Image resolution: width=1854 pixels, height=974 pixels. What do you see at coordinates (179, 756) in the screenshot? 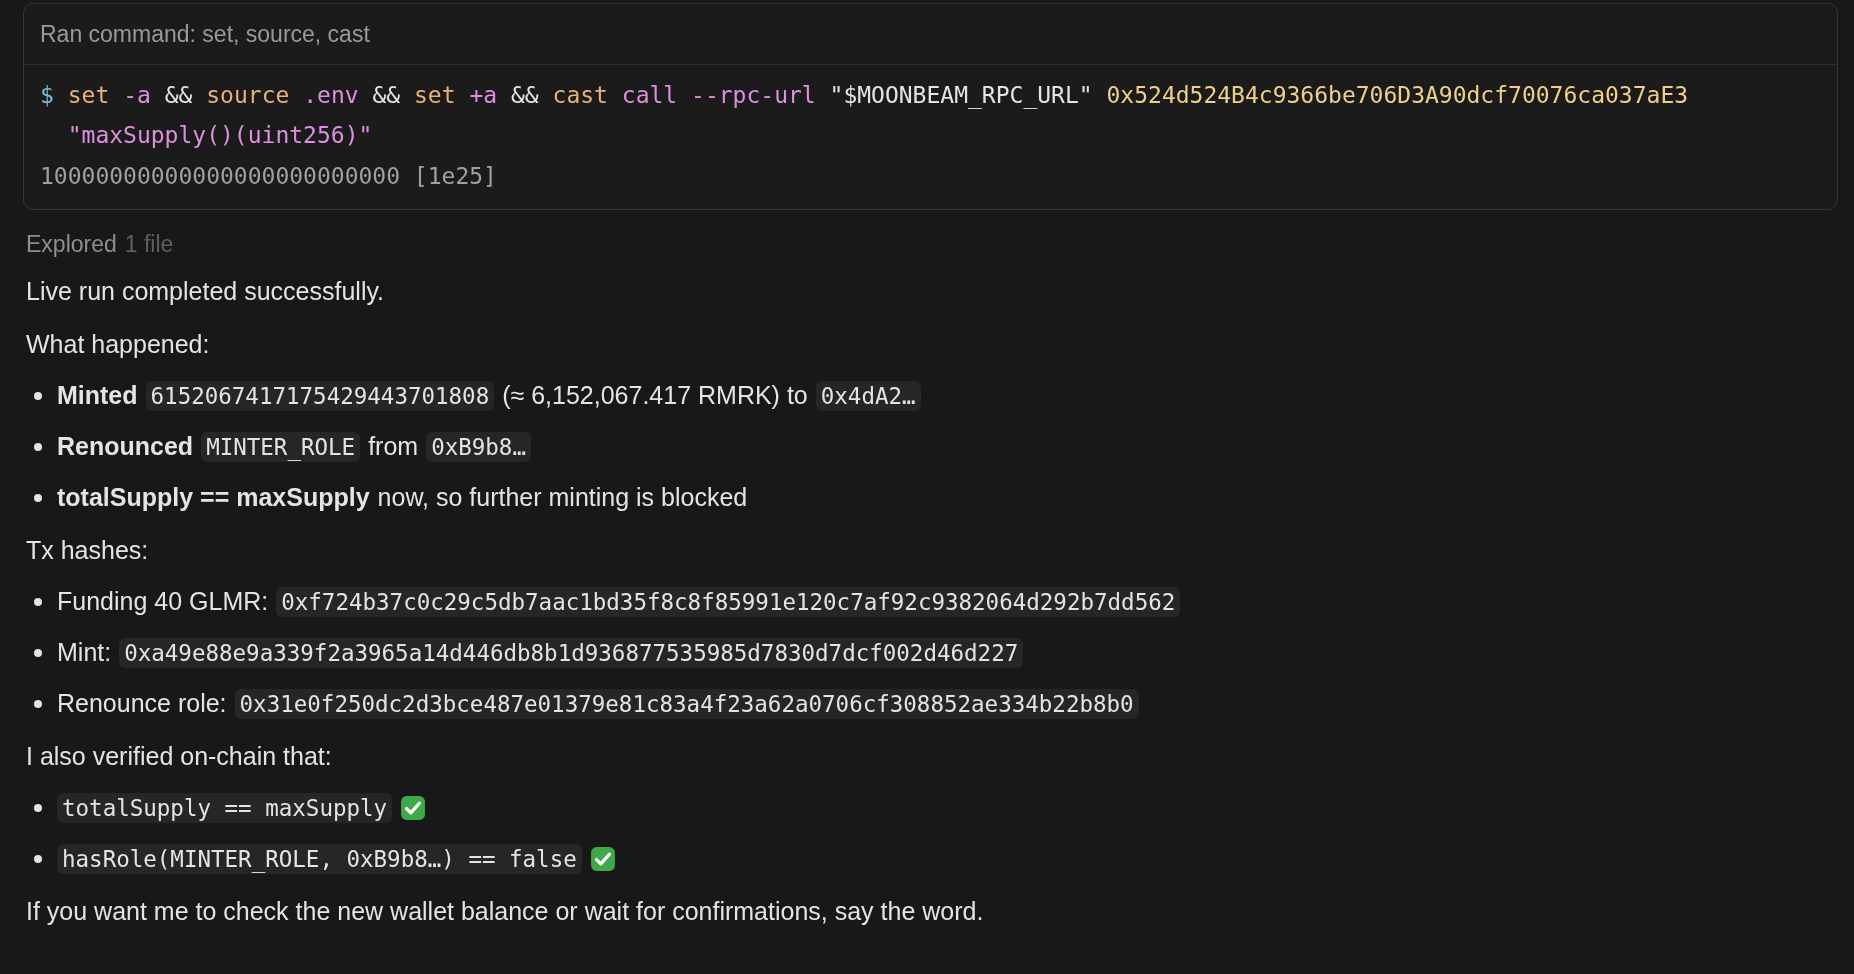
I see `paragraph: I also verified on-chain that:` at bounding box center [179, 756].